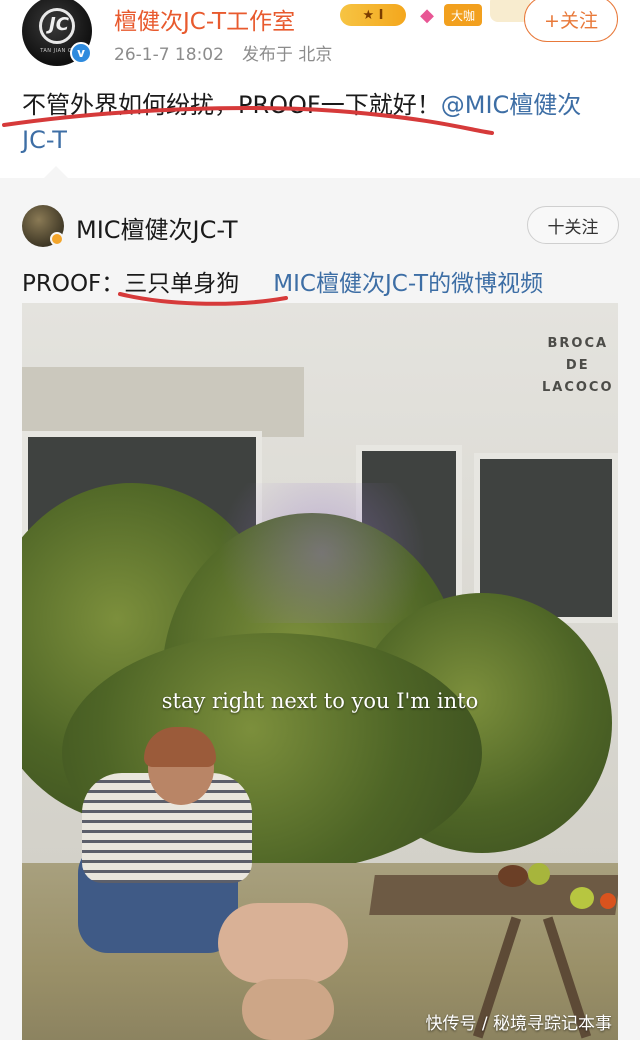 Image resolution: width=640 pixels, height=1040 pixels. I want to click on video-shop-sign: BROCA DE LACOCO, so click(578, 366).